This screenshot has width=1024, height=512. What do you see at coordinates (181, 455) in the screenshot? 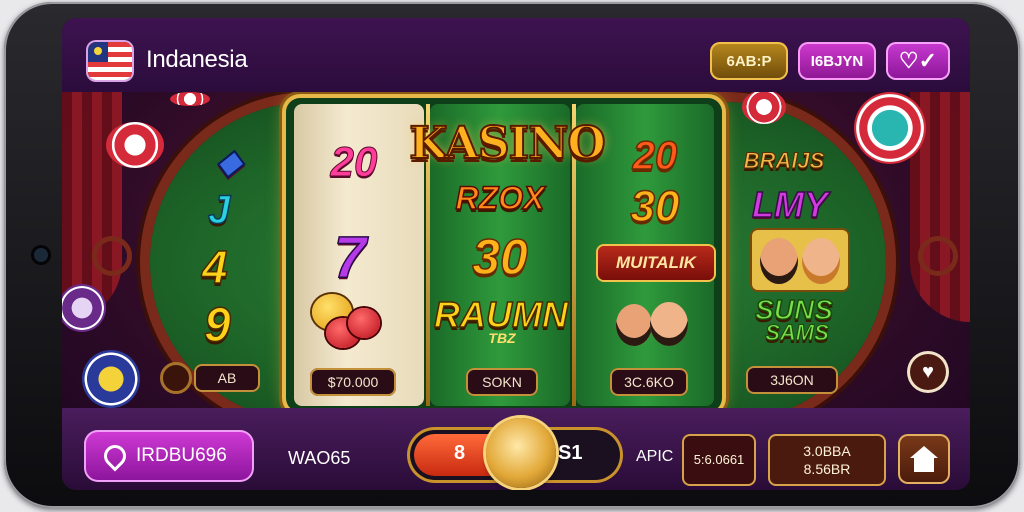
I see `region-button-label: IRDBU696` at bounding box center [181, 455].